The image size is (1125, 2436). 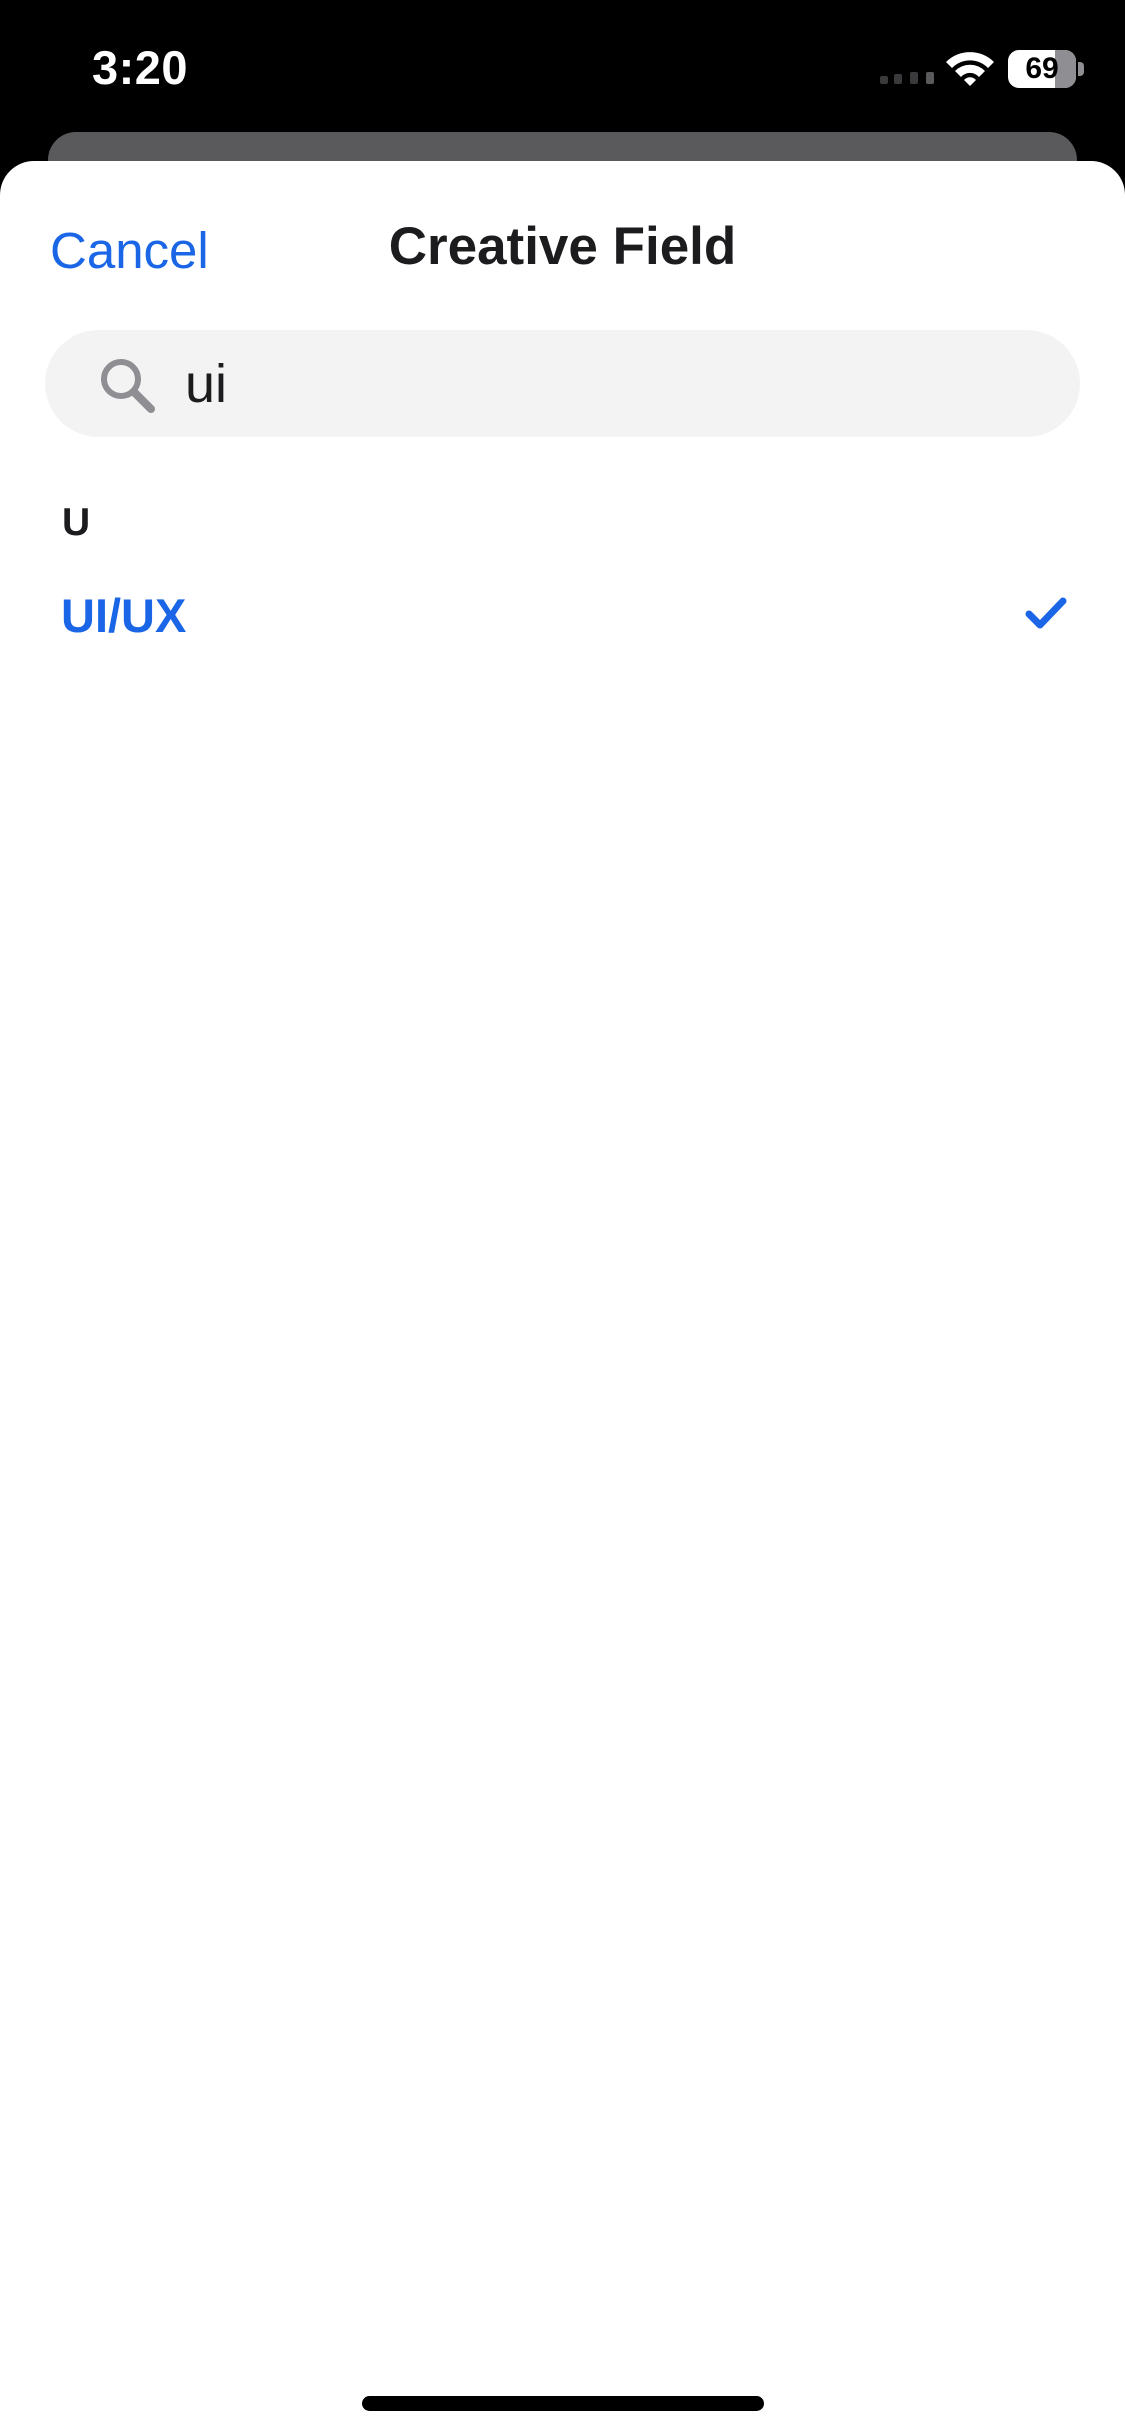 What do you see at coordinates (563, 2403) in the screenshot?
I see `home-indicator` at bounding box center [563, 2403].